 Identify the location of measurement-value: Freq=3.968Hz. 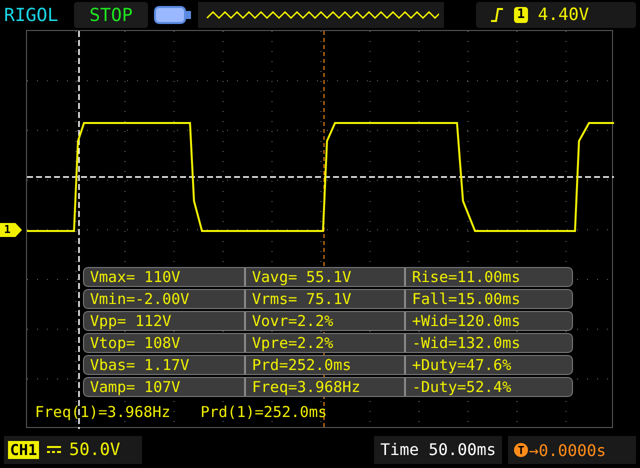
(324, 387).